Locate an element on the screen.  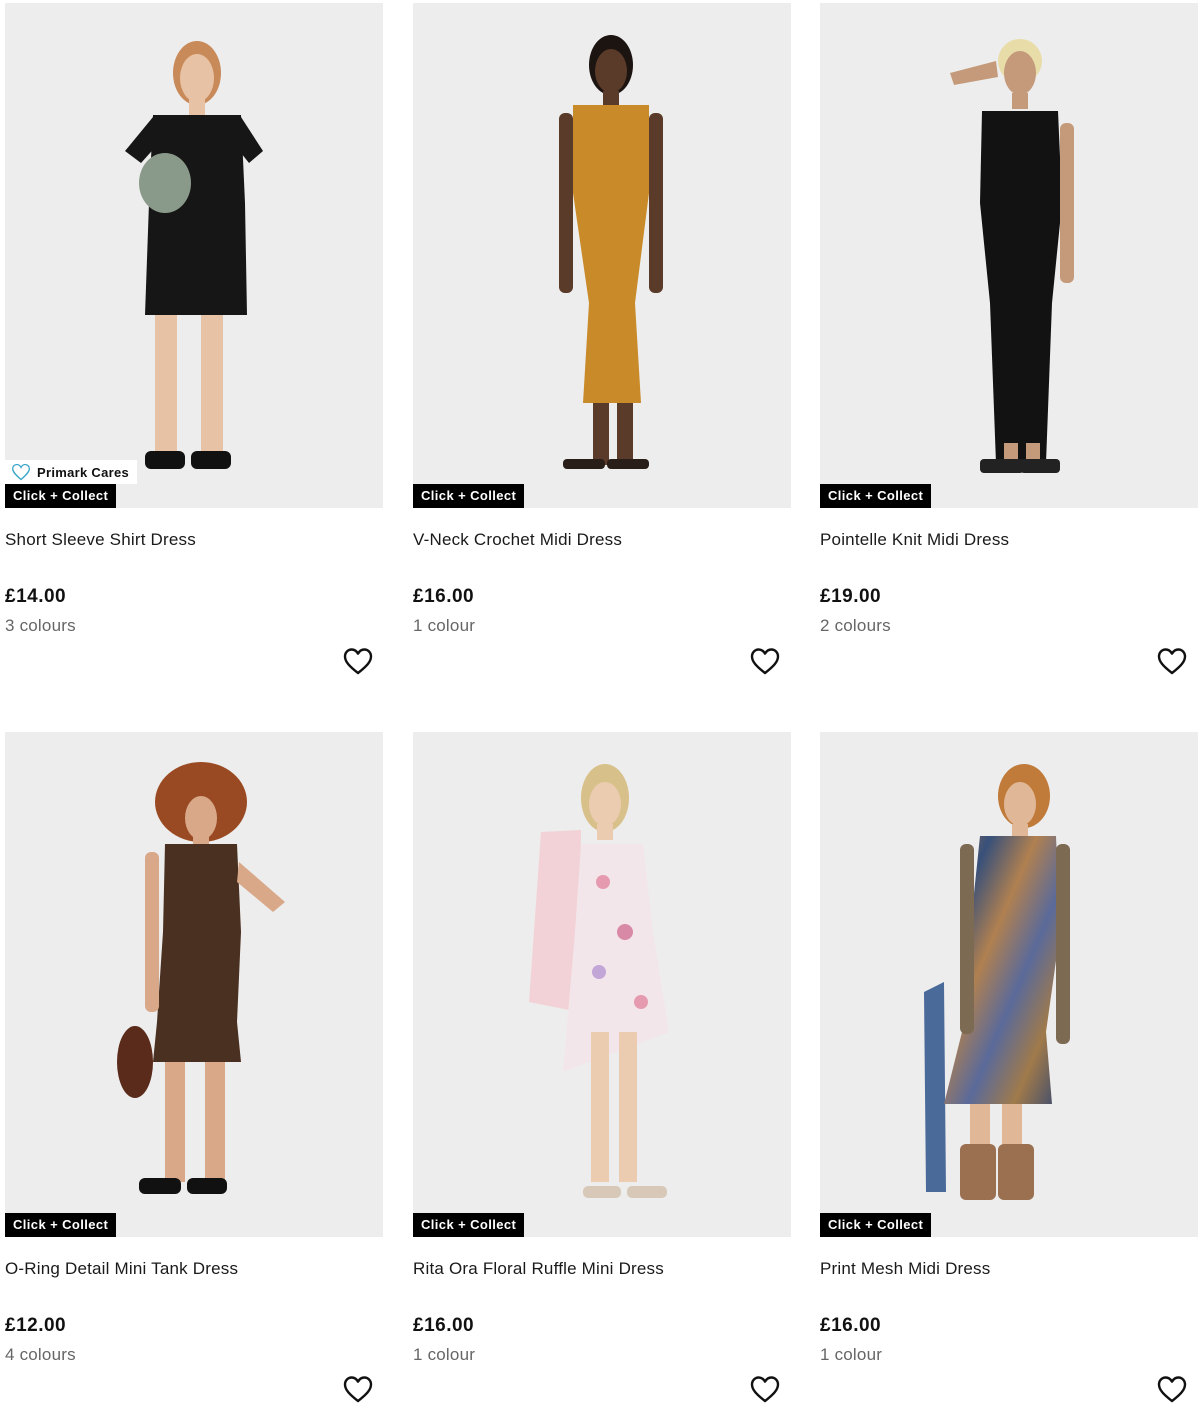
product-price: £12.00 is located at coordinates (36, 1325).